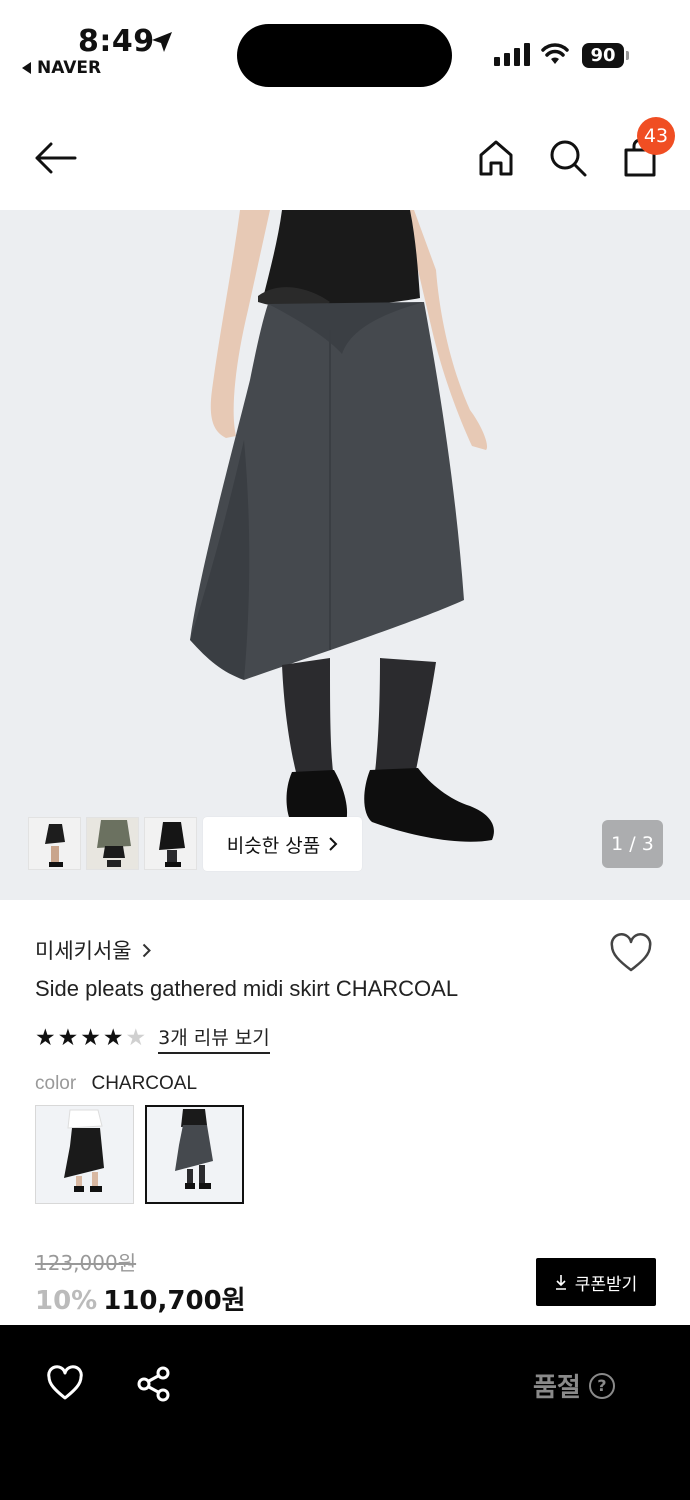 The height and width of the screenshot is (1500, 690). I want to click on swatch-charcoal-illustration, so click(194, 1154).